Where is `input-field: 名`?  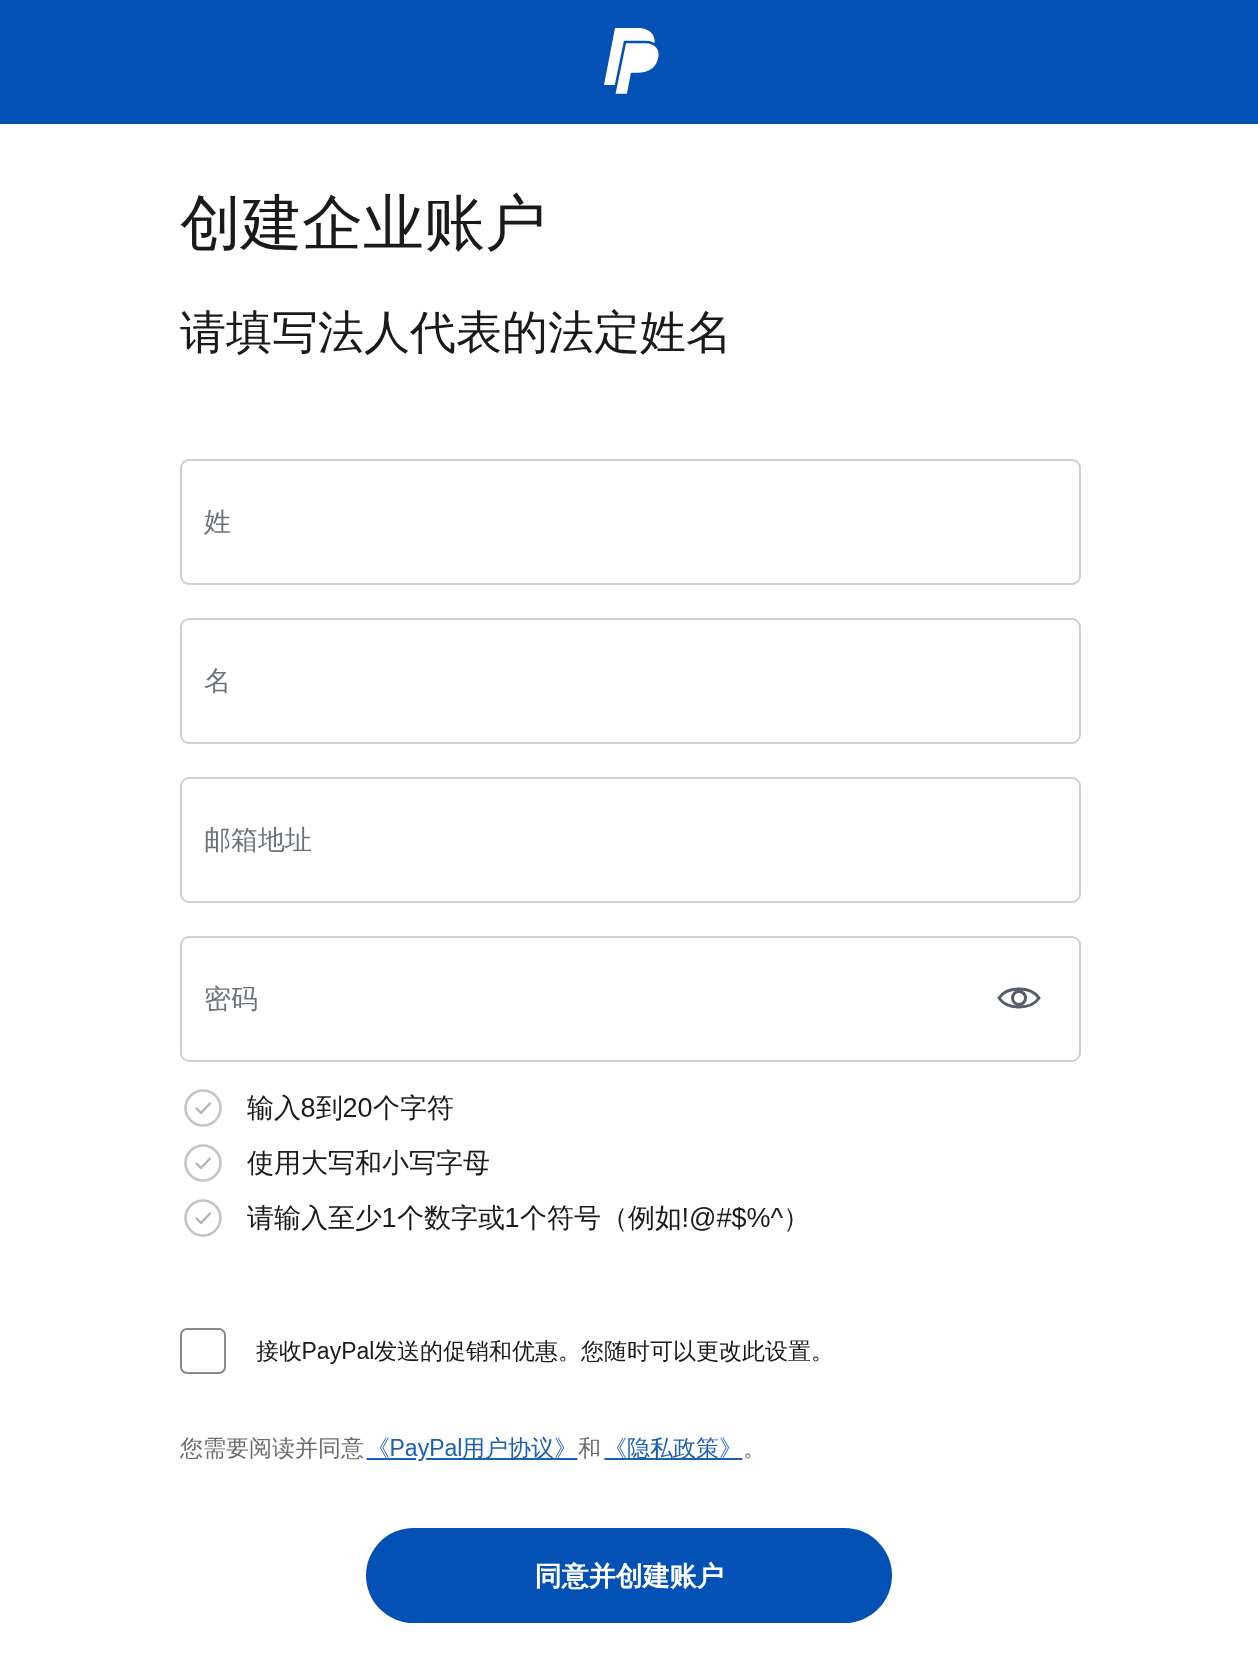 input-field: 名 is located at coordinates (630, 681).